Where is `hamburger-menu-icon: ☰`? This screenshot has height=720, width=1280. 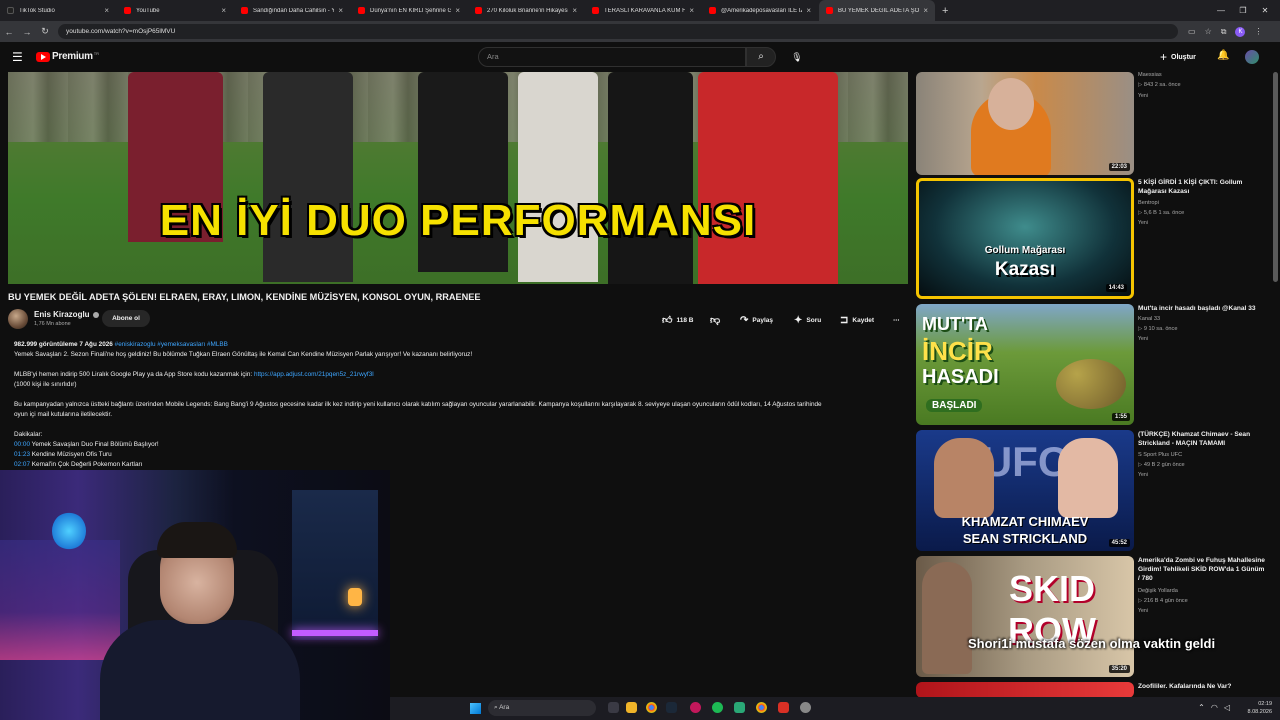
hamburger-menu-icon: ☰ is located at coordinates (17, 57).